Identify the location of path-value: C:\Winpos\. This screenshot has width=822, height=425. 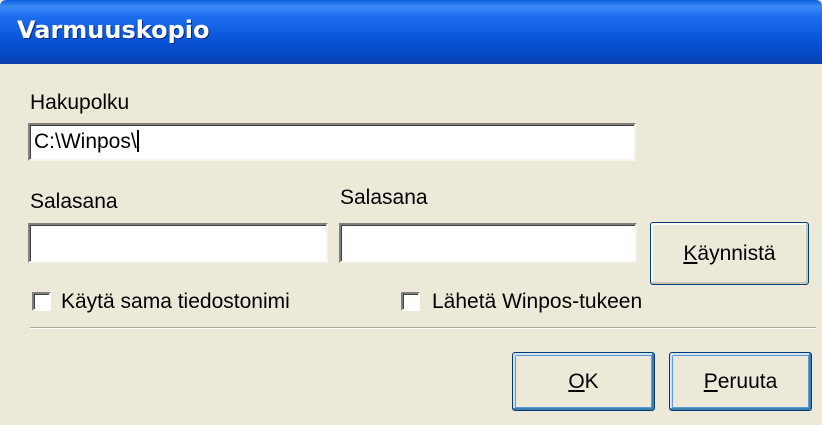
(85, 141).